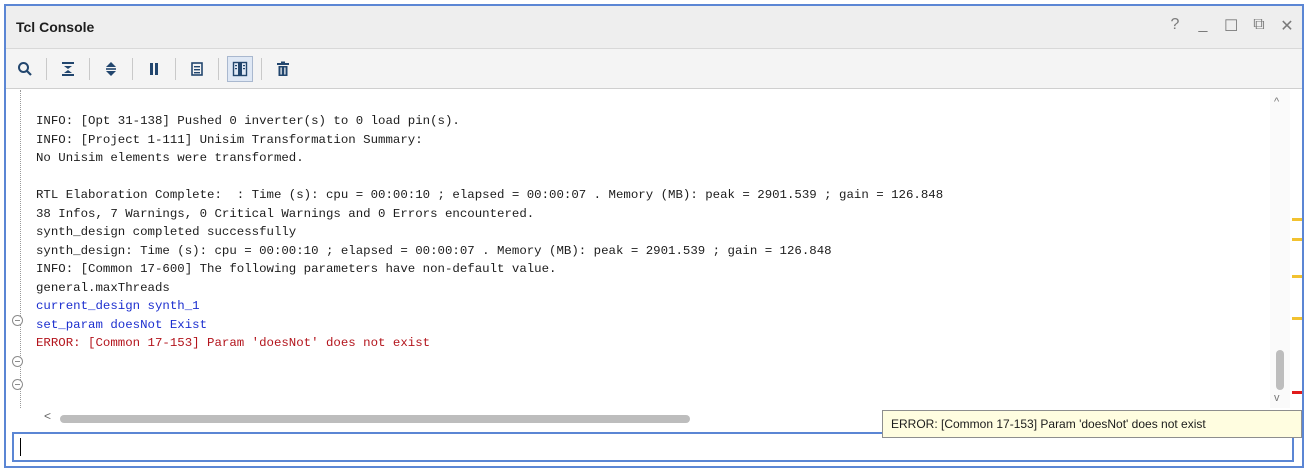 The height and width of the screenshot is (472, 1310). I want to click on help-icon: ?, so click(1175, 26).